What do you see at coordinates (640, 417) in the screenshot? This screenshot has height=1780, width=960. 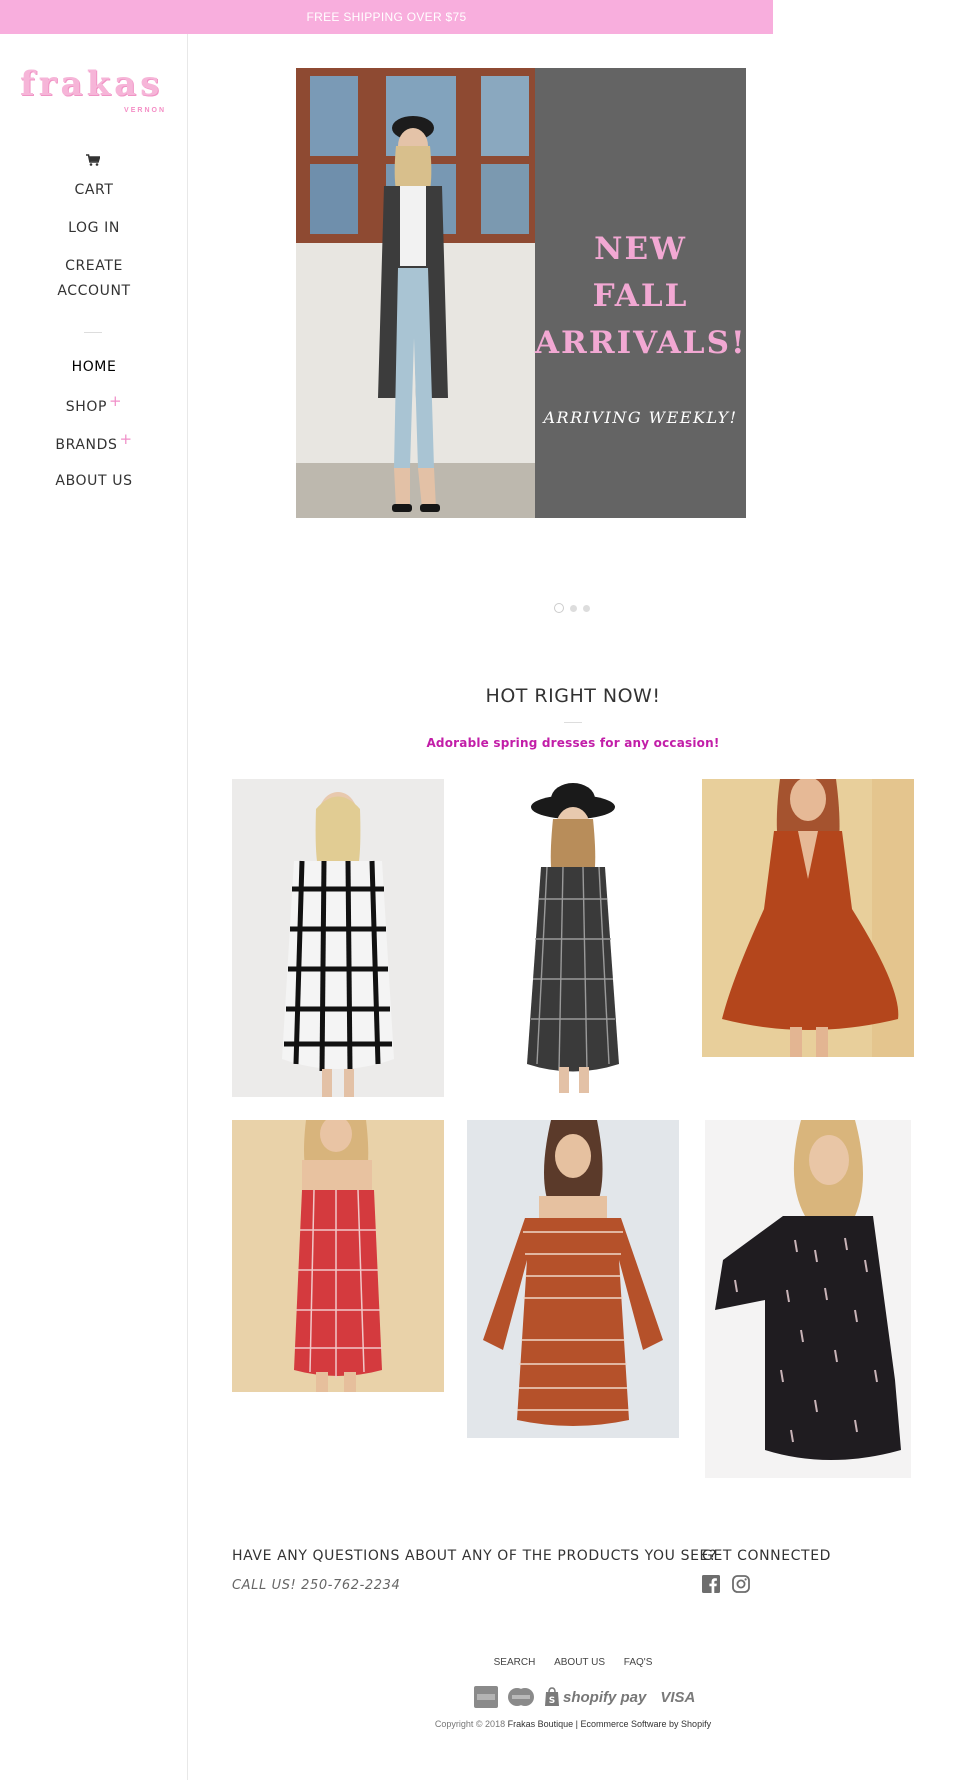 I see `hero-subtitle: ARRIVING WEEKLY!` at bounding box center [640, 417].